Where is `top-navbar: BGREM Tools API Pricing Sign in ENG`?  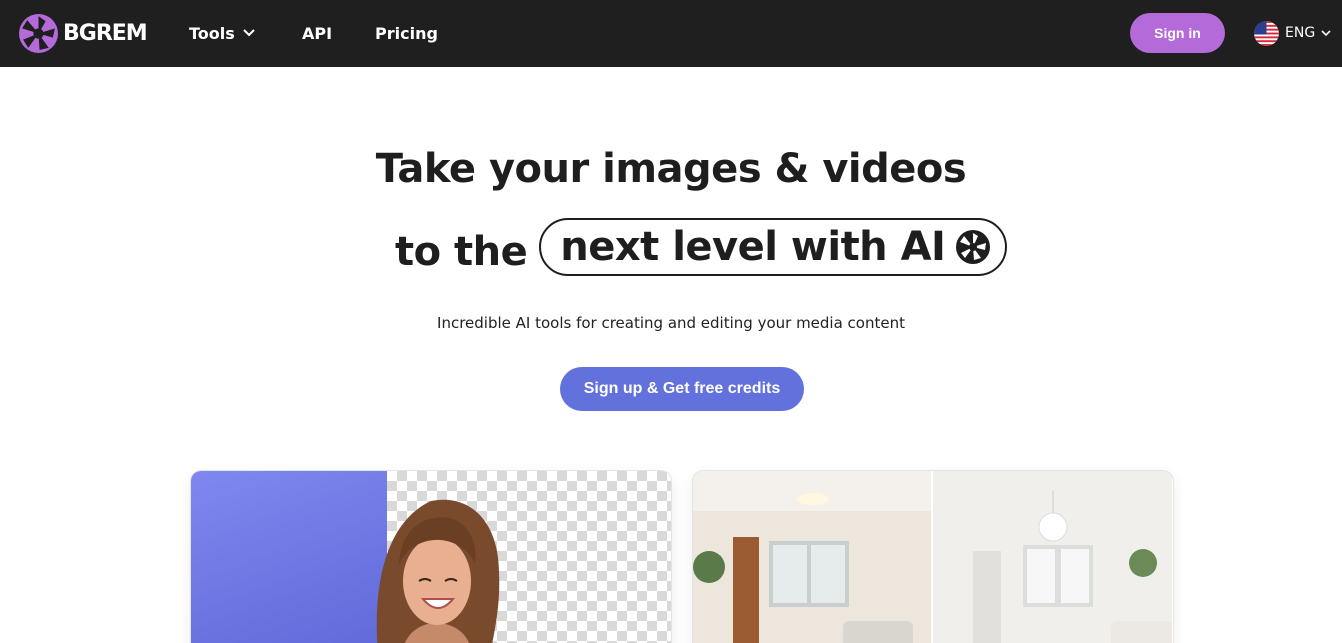
top-navbar: BGREM Tools API Pricing Sign in ENG is located at coordinates (671, 33).